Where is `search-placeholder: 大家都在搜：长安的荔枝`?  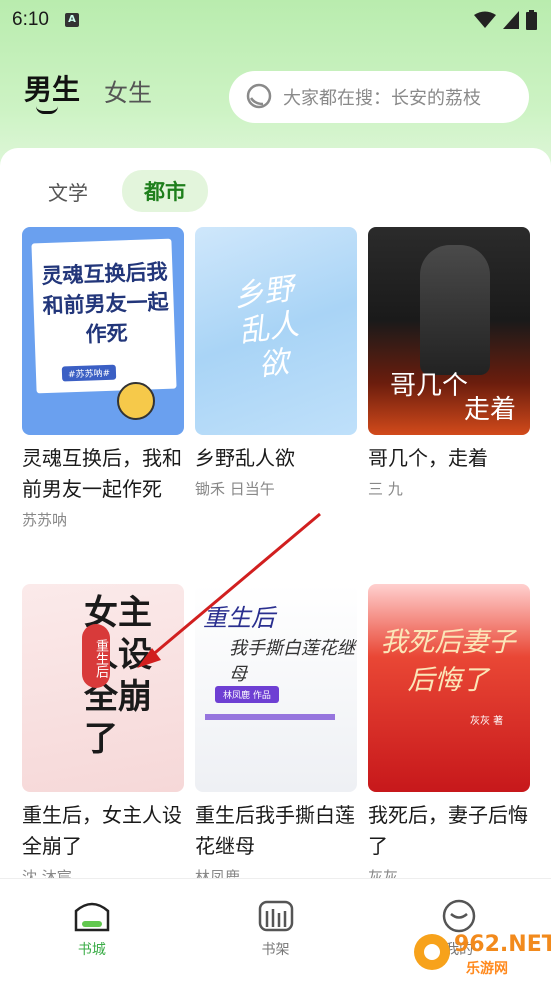
search-placeholder: 大家都在搜：长安的荔枝 is located at coordinates (382, 98).